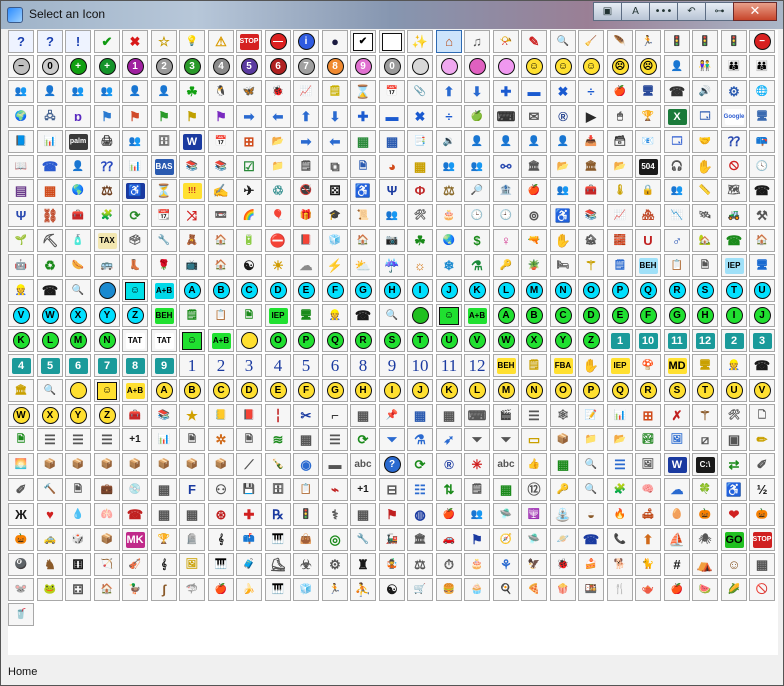 This screenshot has height=686, width=784. I want to click on letter-m-green-icon: M, so click(78, 340).